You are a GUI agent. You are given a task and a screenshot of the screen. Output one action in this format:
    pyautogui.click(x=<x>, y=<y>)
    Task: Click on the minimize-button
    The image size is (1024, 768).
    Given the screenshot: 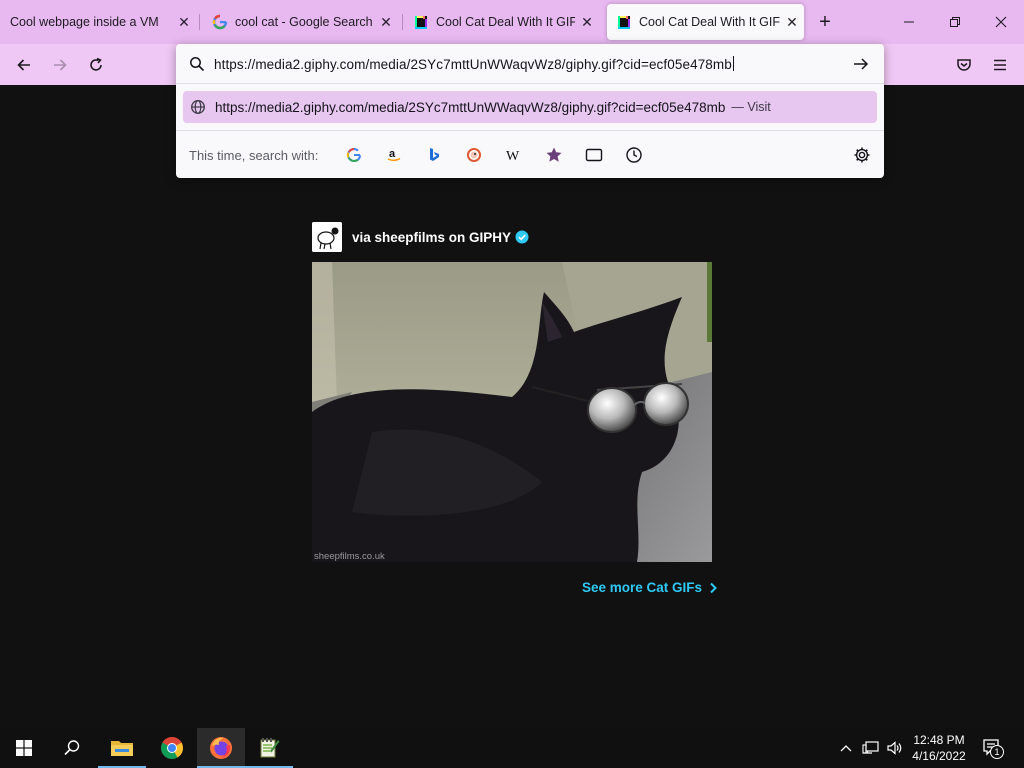 What is the action you would take?
    pyautogui.click(x=909, y=22)
    